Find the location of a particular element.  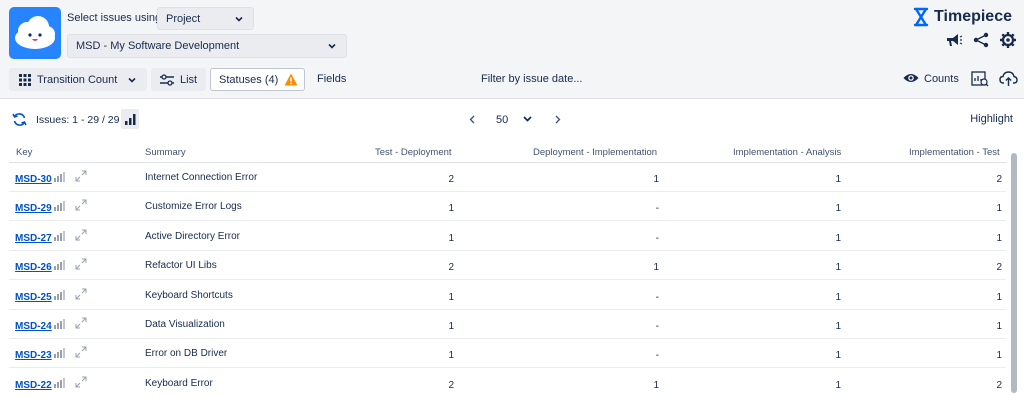

issue-key-link: MSD-22 is located at coordinates (33, 385).